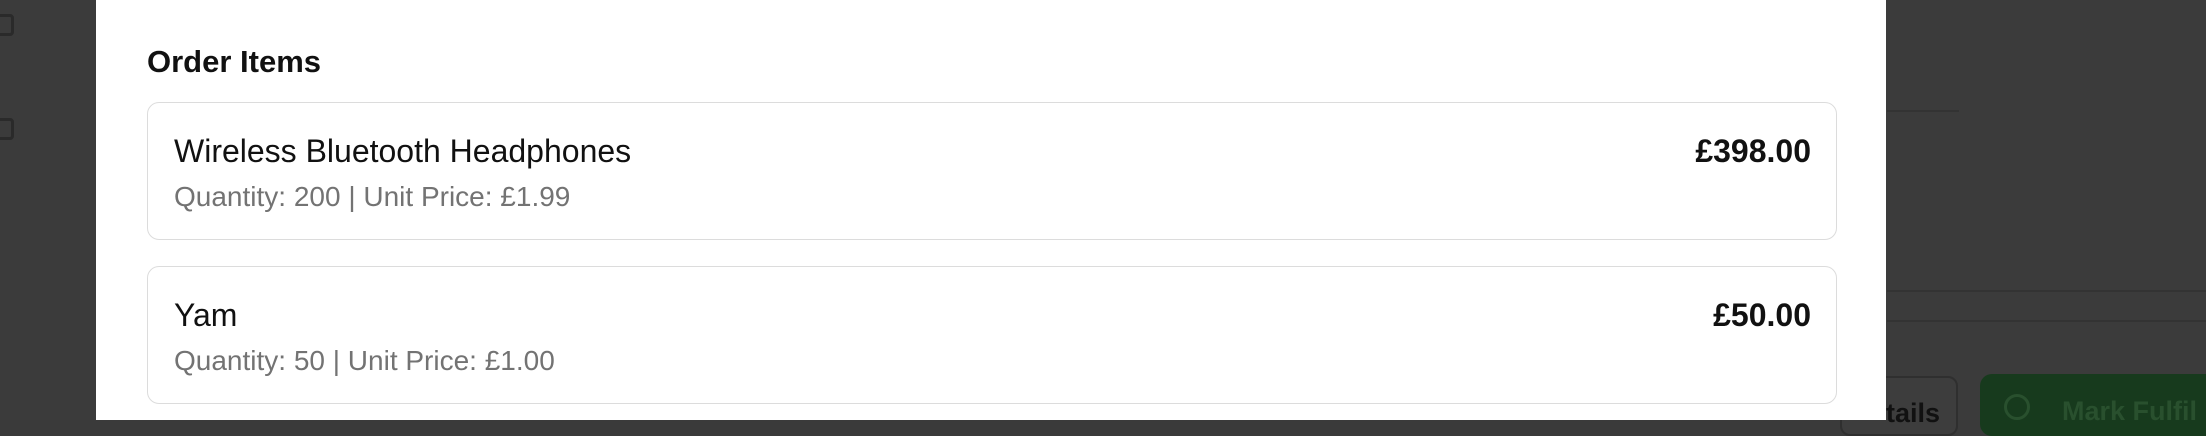 This screenshot has width=2206, height=436. What do you see at coordinates (2130, 411) in the screenshot?
I see `mark-fulfilled-label: Mark Fulfil` at bounding box center [2130, 411].